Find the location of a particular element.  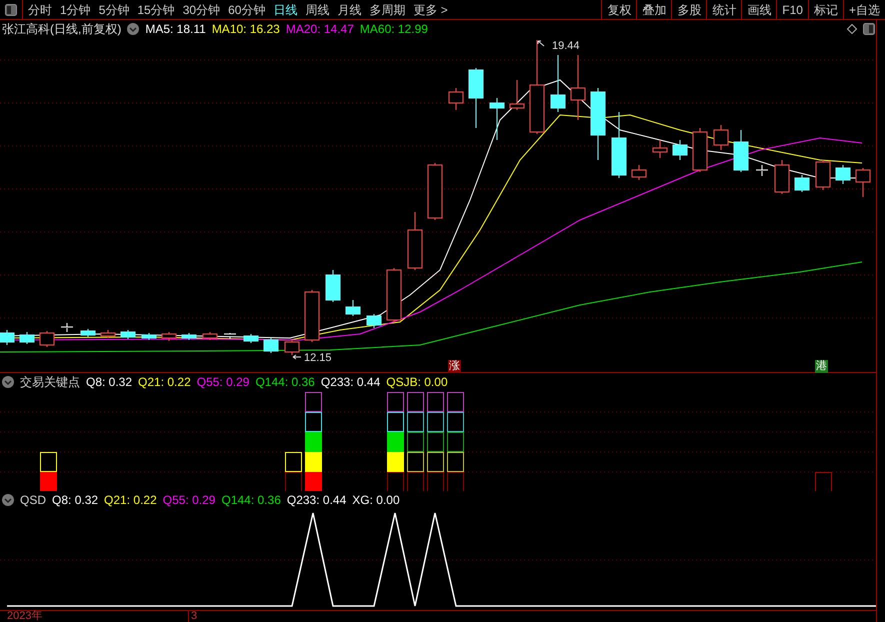

toolbar-button: 叠加 is located at coordinates (654, 9).